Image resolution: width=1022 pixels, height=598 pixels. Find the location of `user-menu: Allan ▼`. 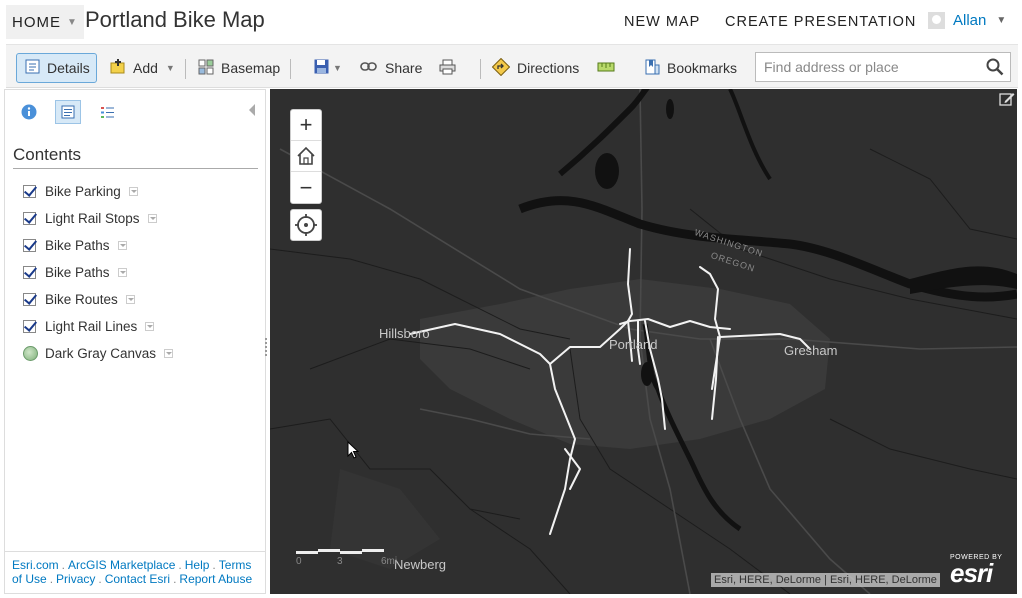

user-menu: Allan ▼ is located at coordinates (967, 20).